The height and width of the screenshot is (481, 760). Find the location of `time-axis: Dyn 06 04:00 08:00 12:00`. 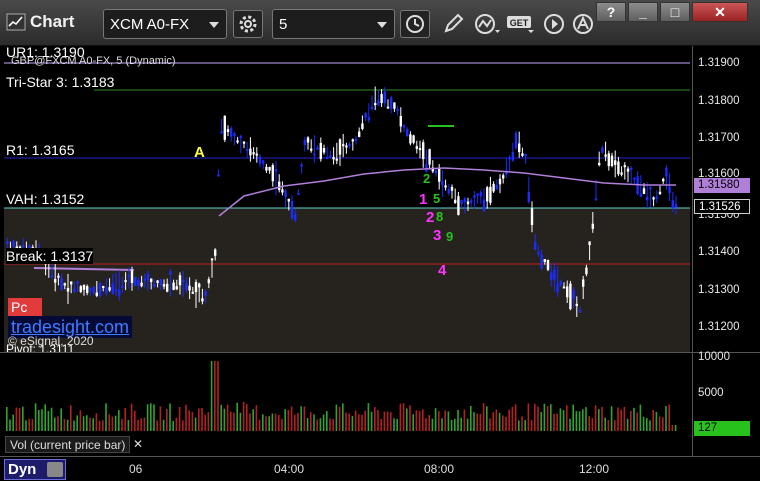

time-axis: Dyn 06 04:00 08:00 12:00 is located at coordinates (380, 468).